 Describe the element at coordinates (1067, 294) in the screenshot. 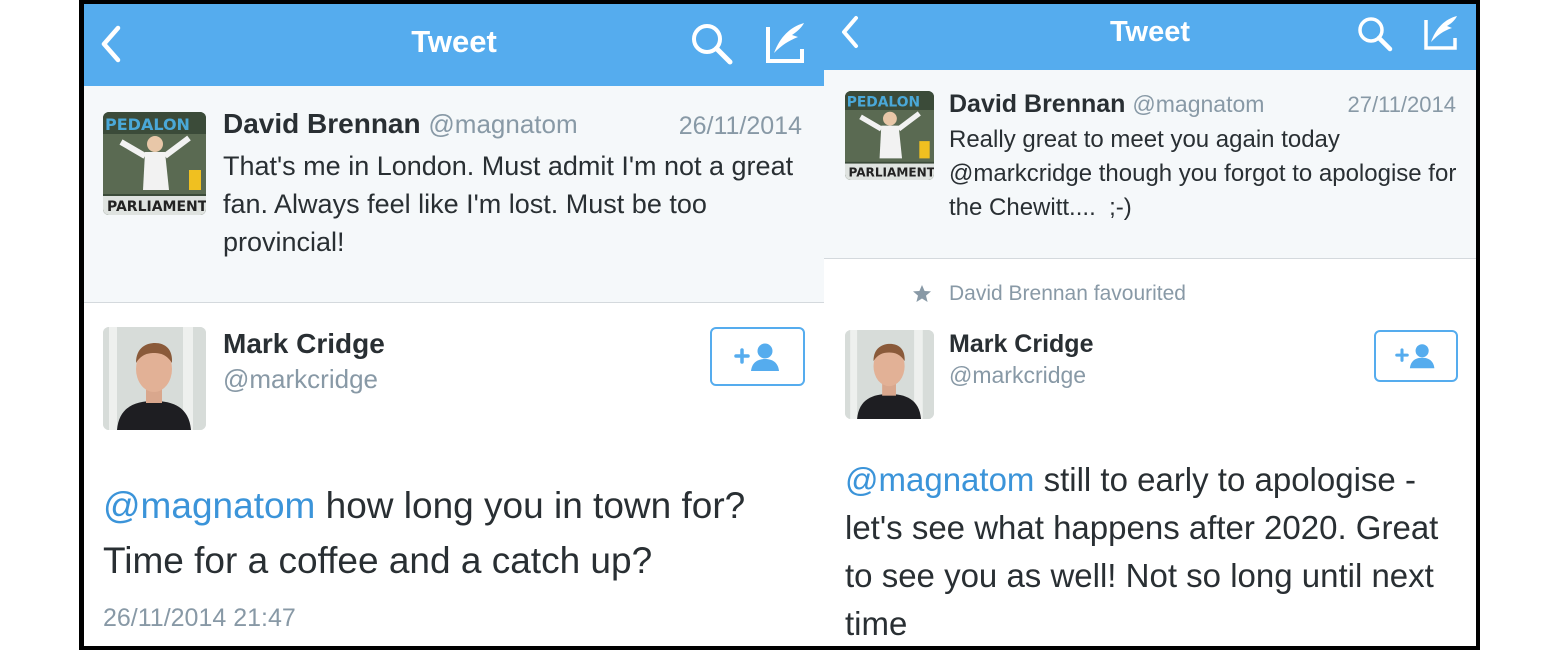

I see `favourited-by: David Brennan favourited` at that location.